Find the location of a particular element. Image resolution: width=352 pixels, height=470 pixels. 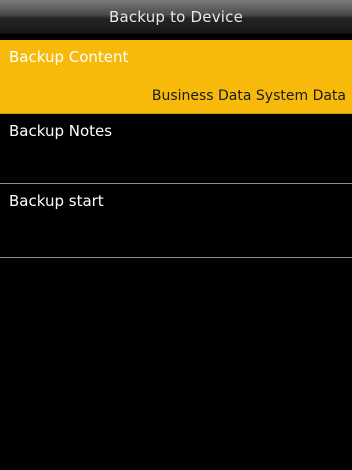

menu-item-backup-notes: Backup Notes is located at coordinates (176, 149).